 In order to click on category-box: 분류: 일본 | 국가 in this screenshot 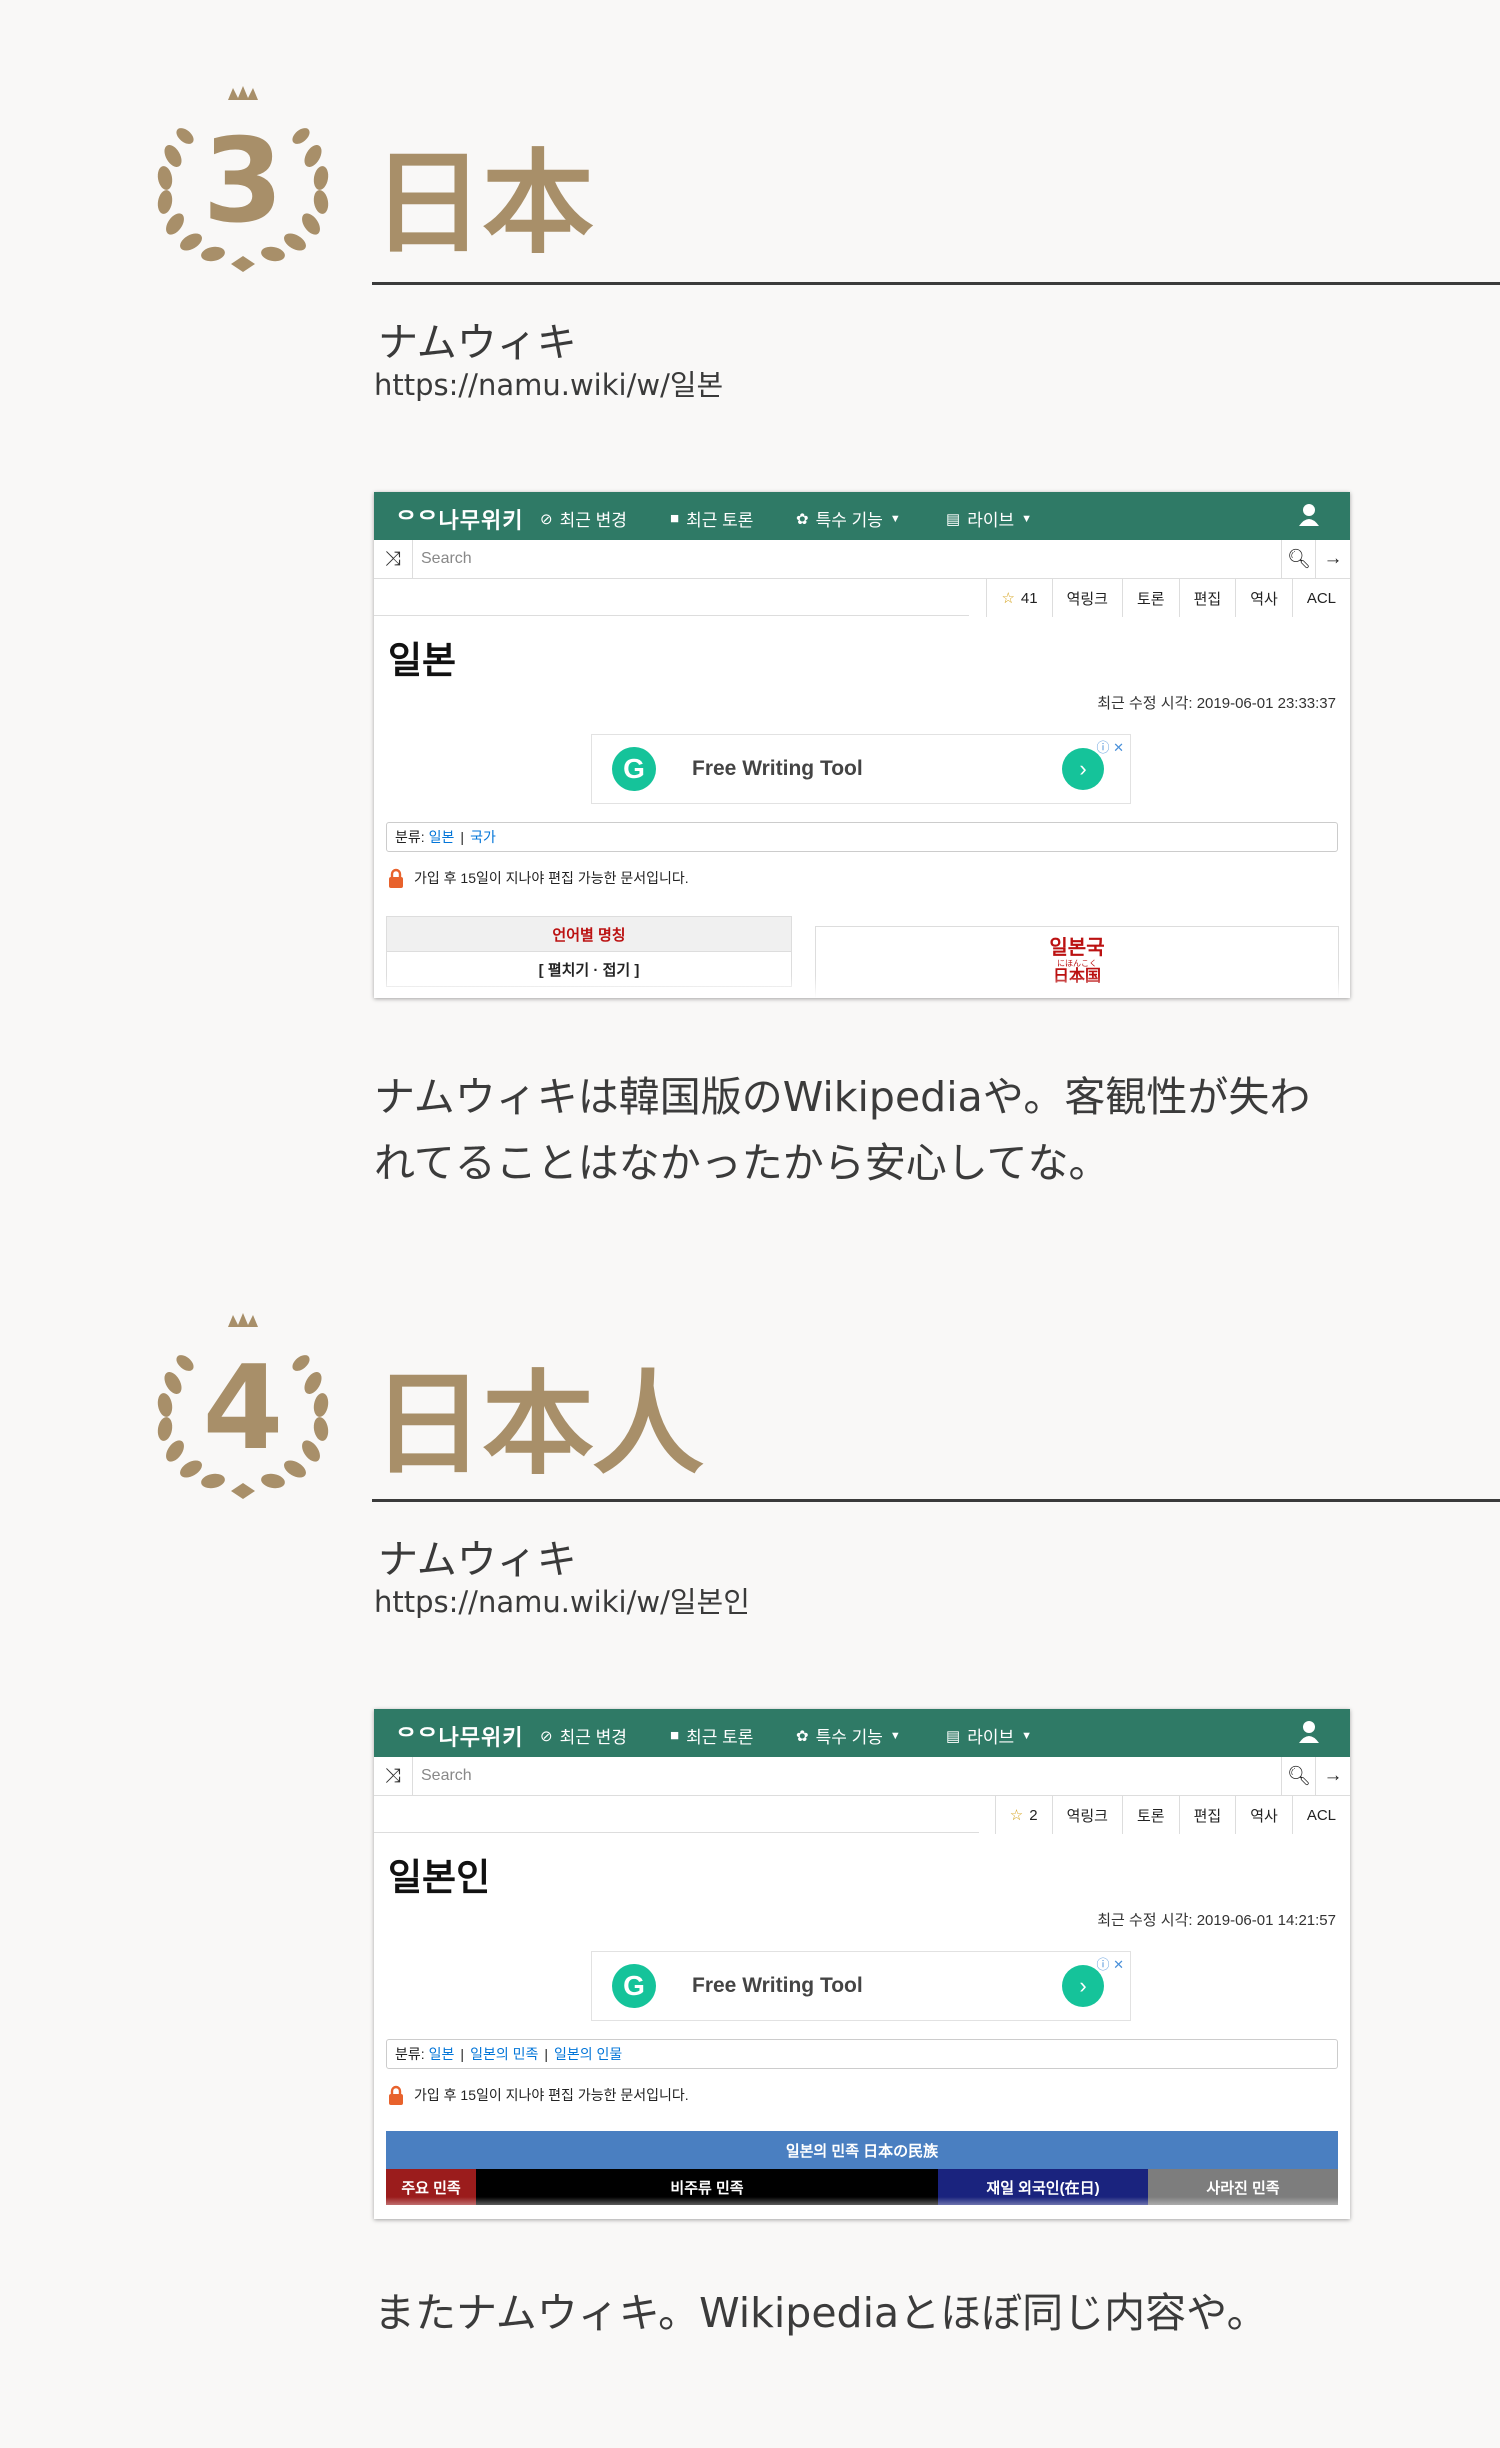, I will do `click(862, 837)`.